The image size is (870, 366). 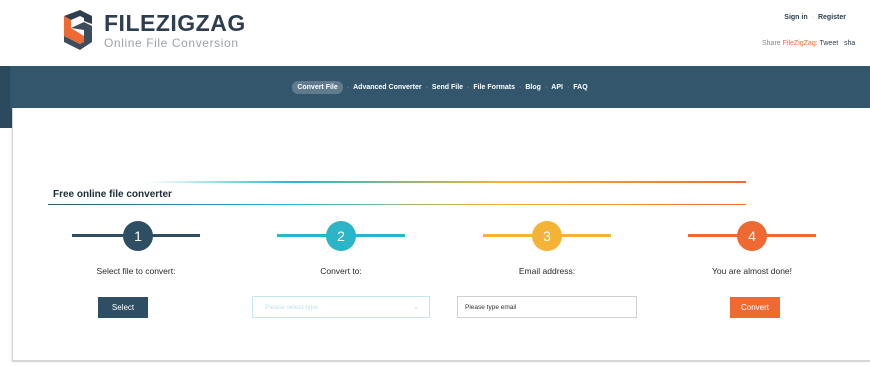 I want to click on step-3-label: Email address:, so click(x=547, y=271).